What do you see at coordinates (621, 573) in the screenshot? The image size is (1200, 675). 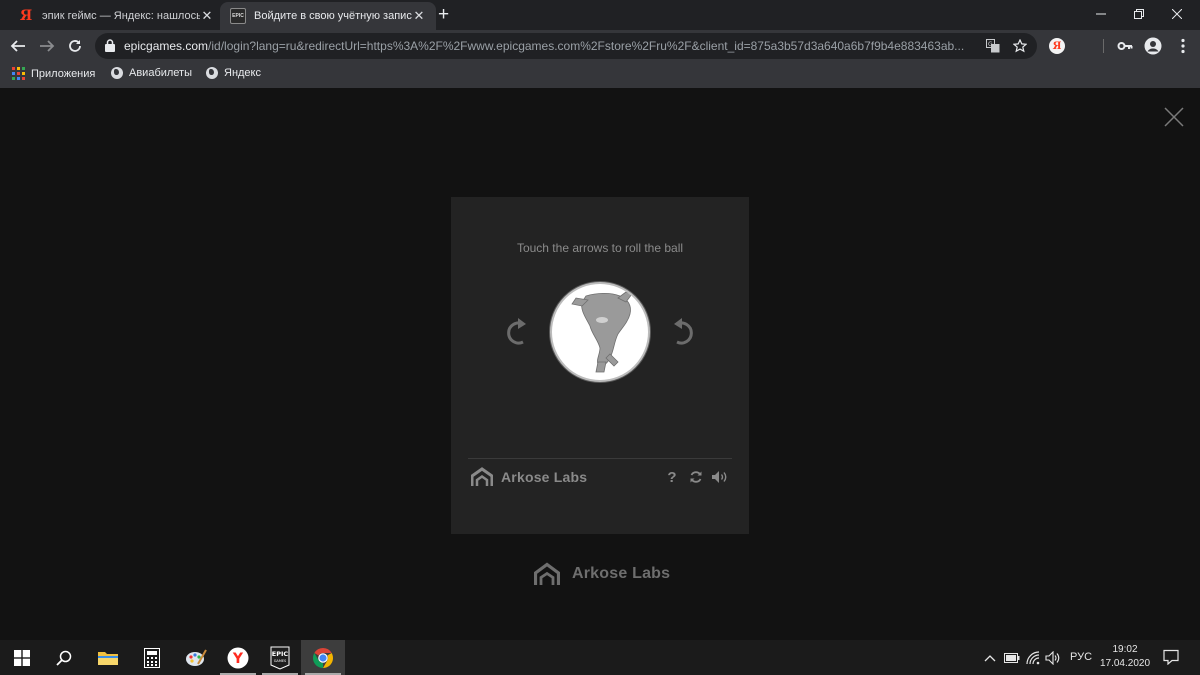 I see `arkose-brand-text: Arkose Labs` at bounding box center [621, 573].